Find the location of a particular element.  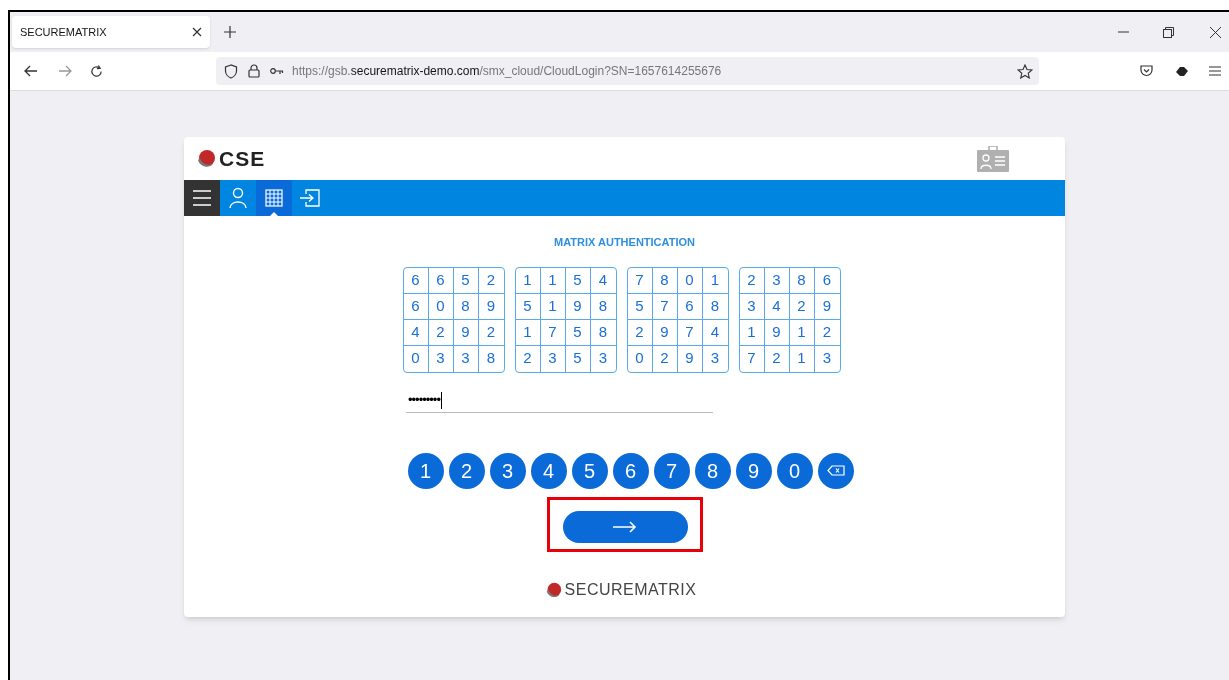

user-icon is located at coordinates (238, 198).